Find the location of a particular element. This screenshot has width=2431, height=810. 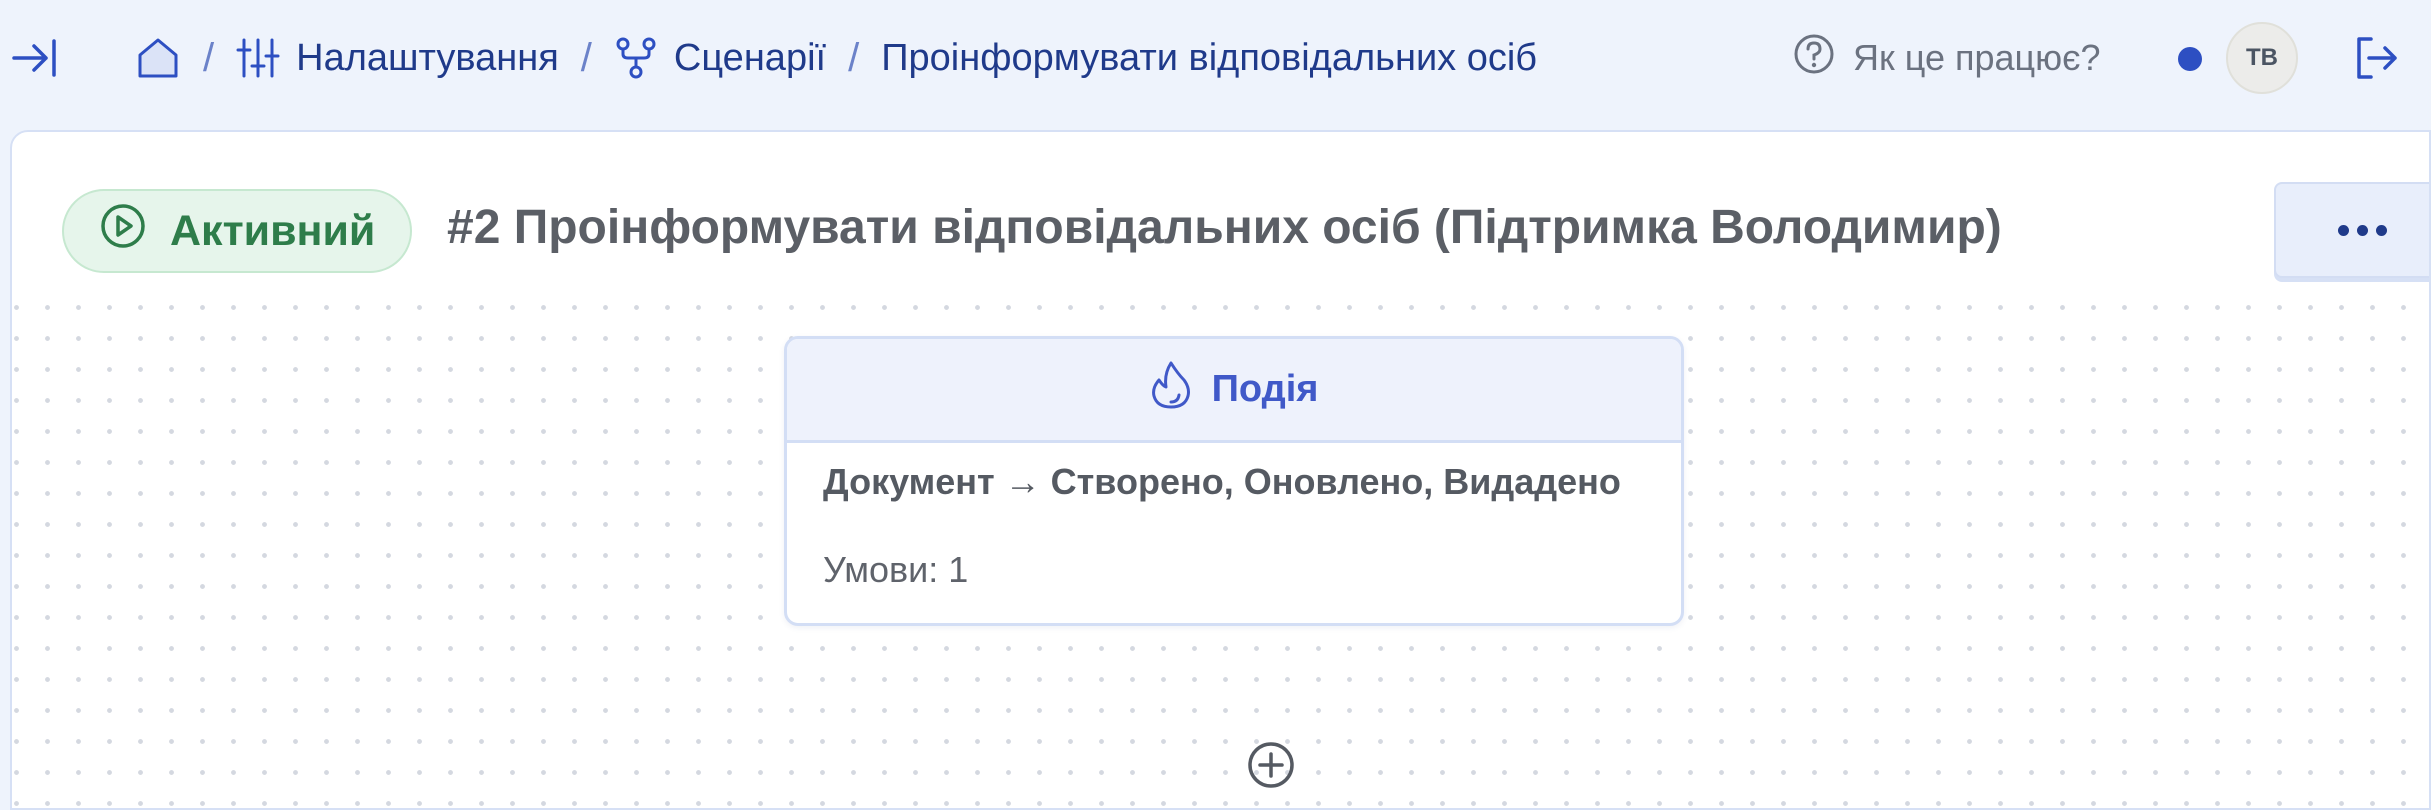

event-trigger-text: Документ → Створено, Оновлено, Видадено is located at coordinates (1222, 481).